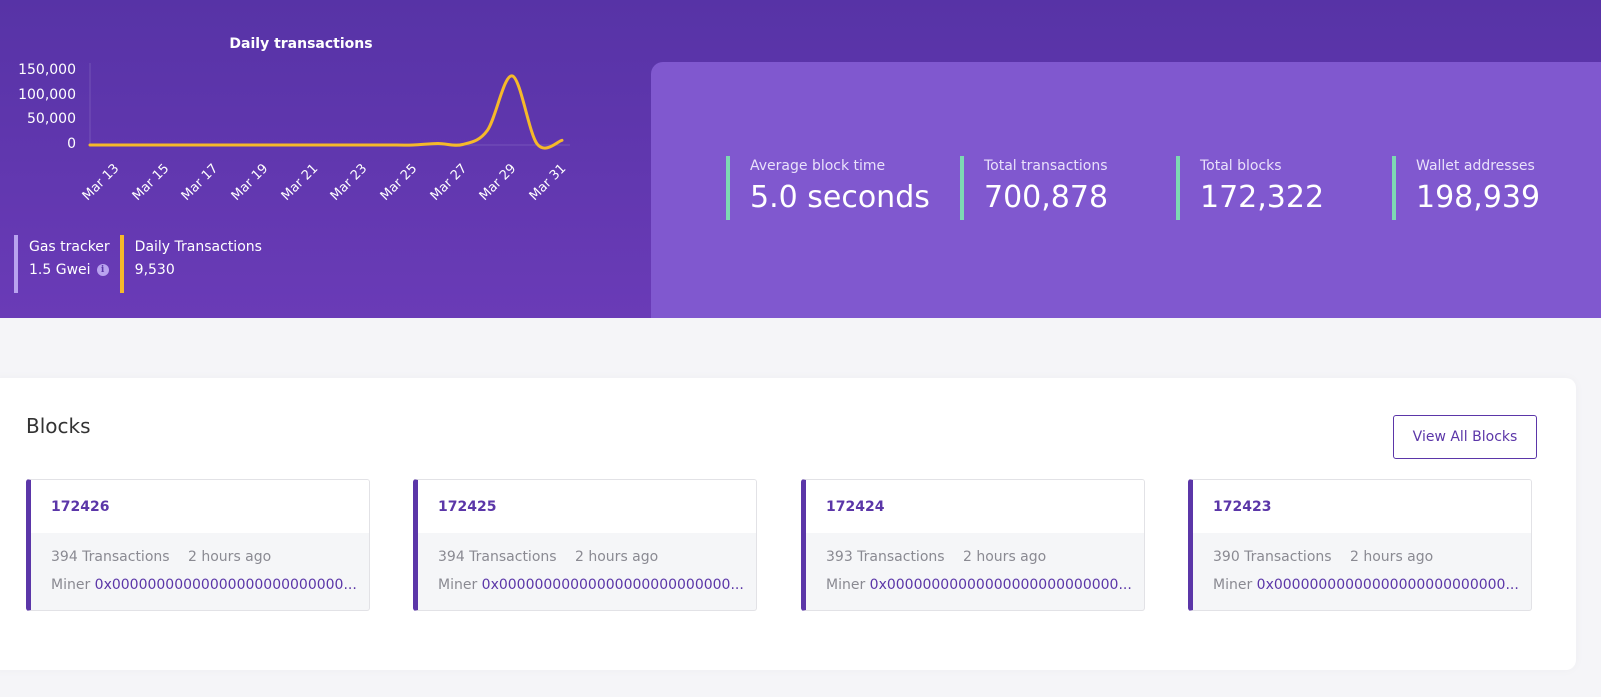 This screenshot has height=697, width=1601. What do you see at coordinates (71, 144) in the screenshot?
I see `y-tick-label: 0` at bounding box center [71, 144].